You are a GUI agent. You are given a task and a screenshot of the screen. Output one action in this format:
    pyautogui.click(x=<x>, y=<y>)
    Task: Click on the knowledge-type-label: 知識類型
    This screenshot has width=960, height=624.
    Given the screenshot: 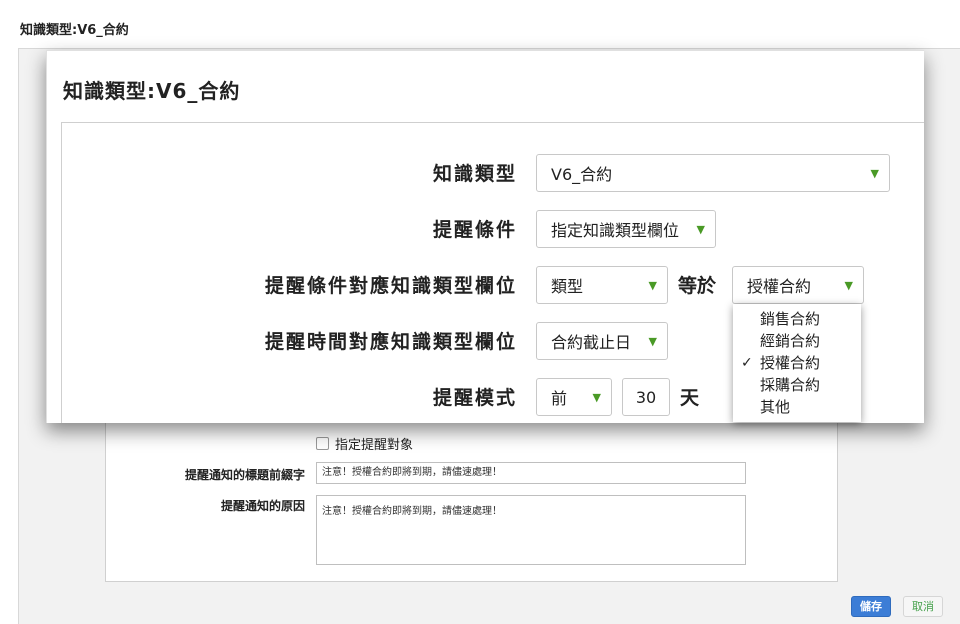 What is the action you would take?
    pyautogui.click(x=474, y=174)
    